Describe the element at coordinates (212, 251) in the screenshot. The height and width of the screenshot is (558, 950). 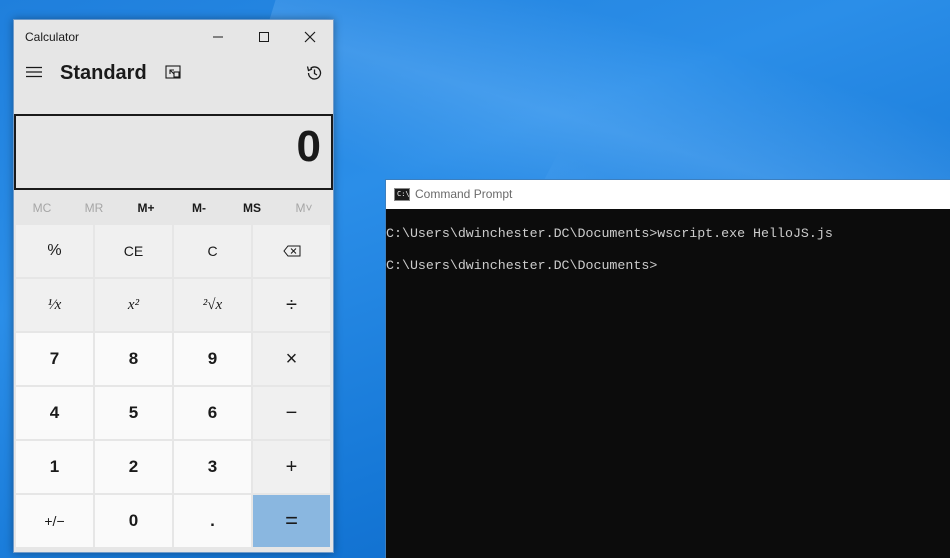
I see `clear-button: C` at that location.